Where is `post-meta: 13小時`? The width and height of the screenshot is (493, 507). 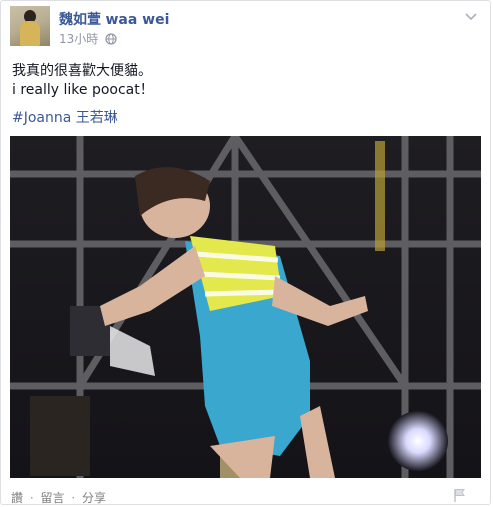
post-meta: 13小時 is located at coordinates (88, 38).